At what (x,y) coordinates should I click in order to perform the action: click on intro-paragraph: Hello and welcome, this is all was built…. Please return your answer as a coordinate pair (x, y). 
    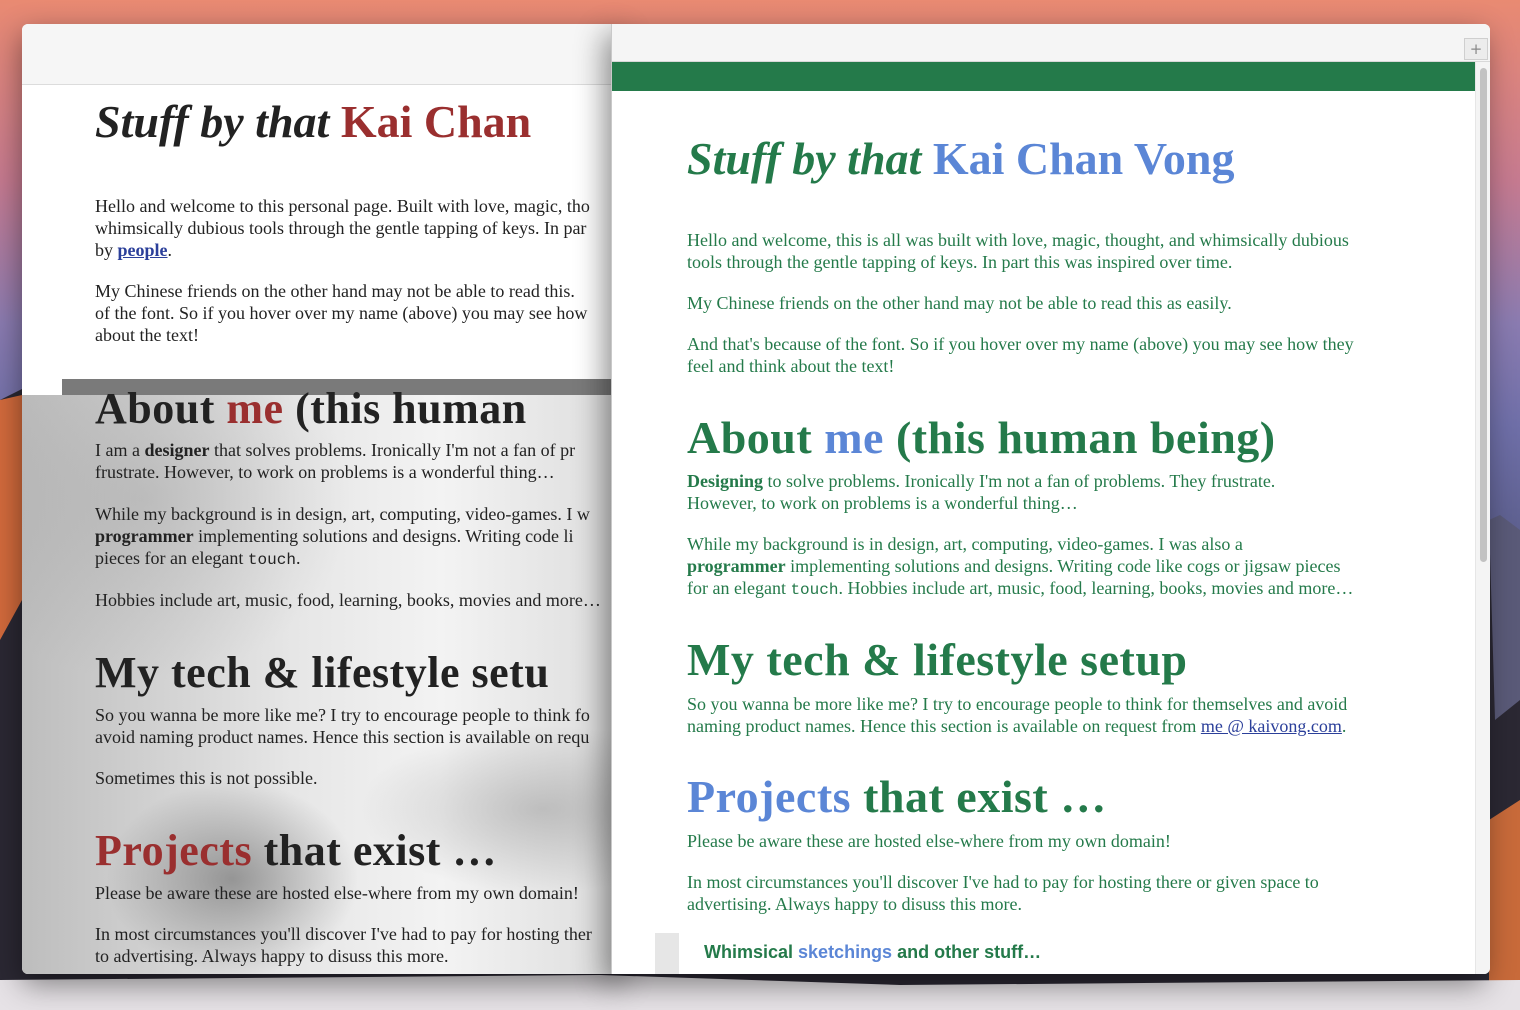
    Looking at the image, I should click on (1018, 251).